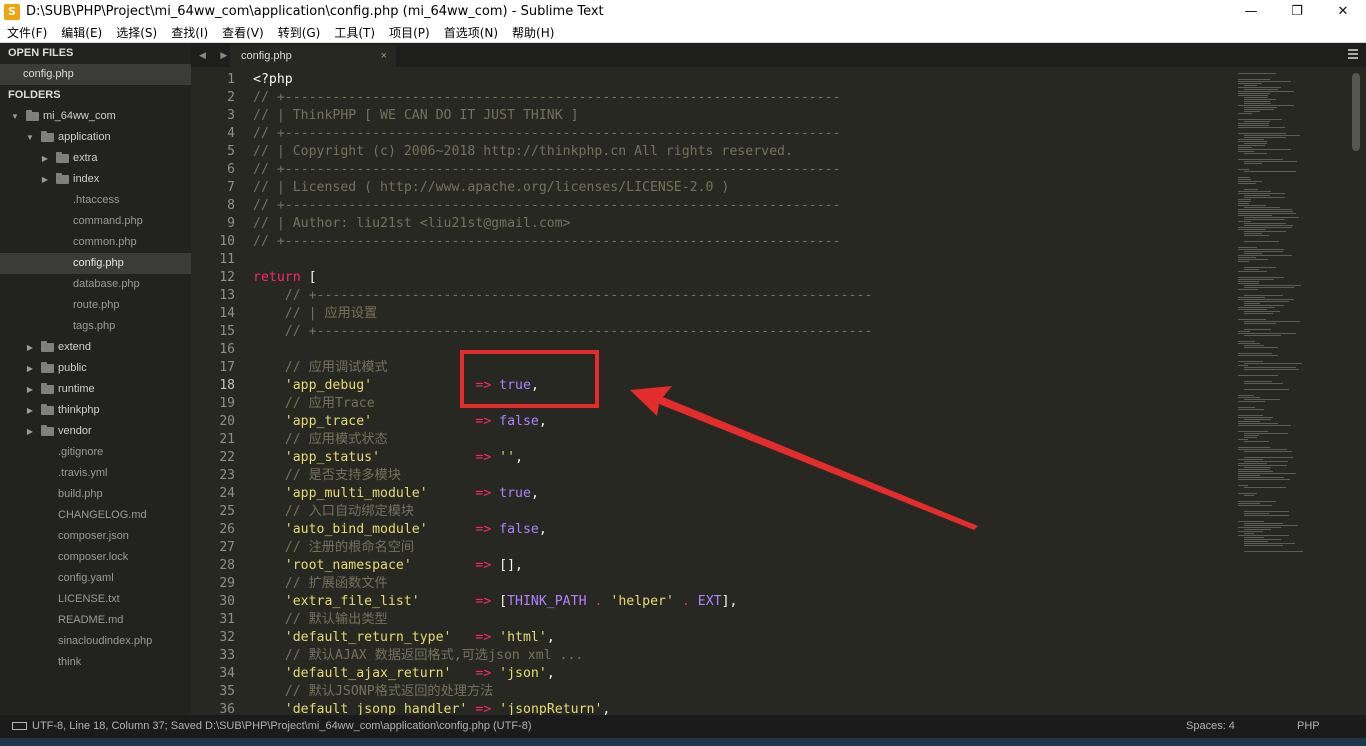 The width and height of the screenshot is (1366, 746). I want to click on code-line: 'default_return_type' => 'html',, so click(562, 638).